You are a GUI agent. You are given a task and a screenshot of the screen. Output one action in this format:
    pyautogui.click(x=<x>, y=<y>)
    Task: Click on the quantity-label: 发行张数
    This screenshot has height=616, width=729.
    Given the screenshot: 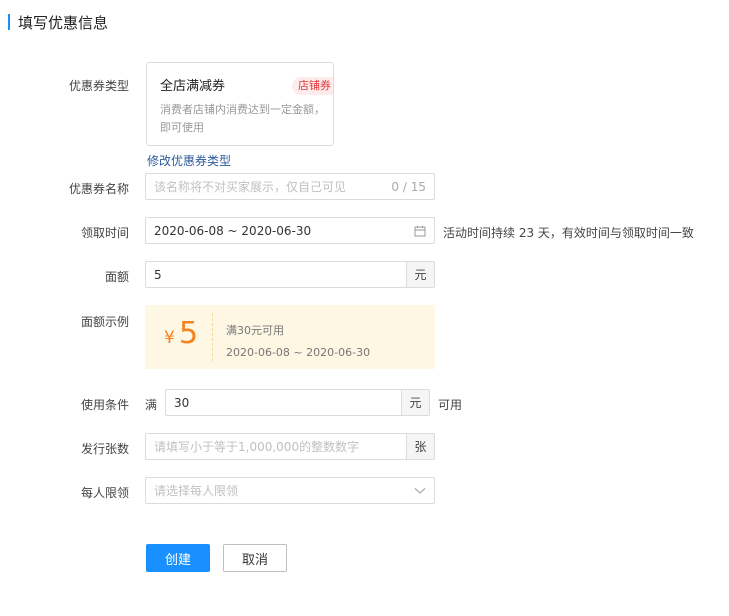 What is the action you would take?
    pyautogui.click(x=104, y=449)
    